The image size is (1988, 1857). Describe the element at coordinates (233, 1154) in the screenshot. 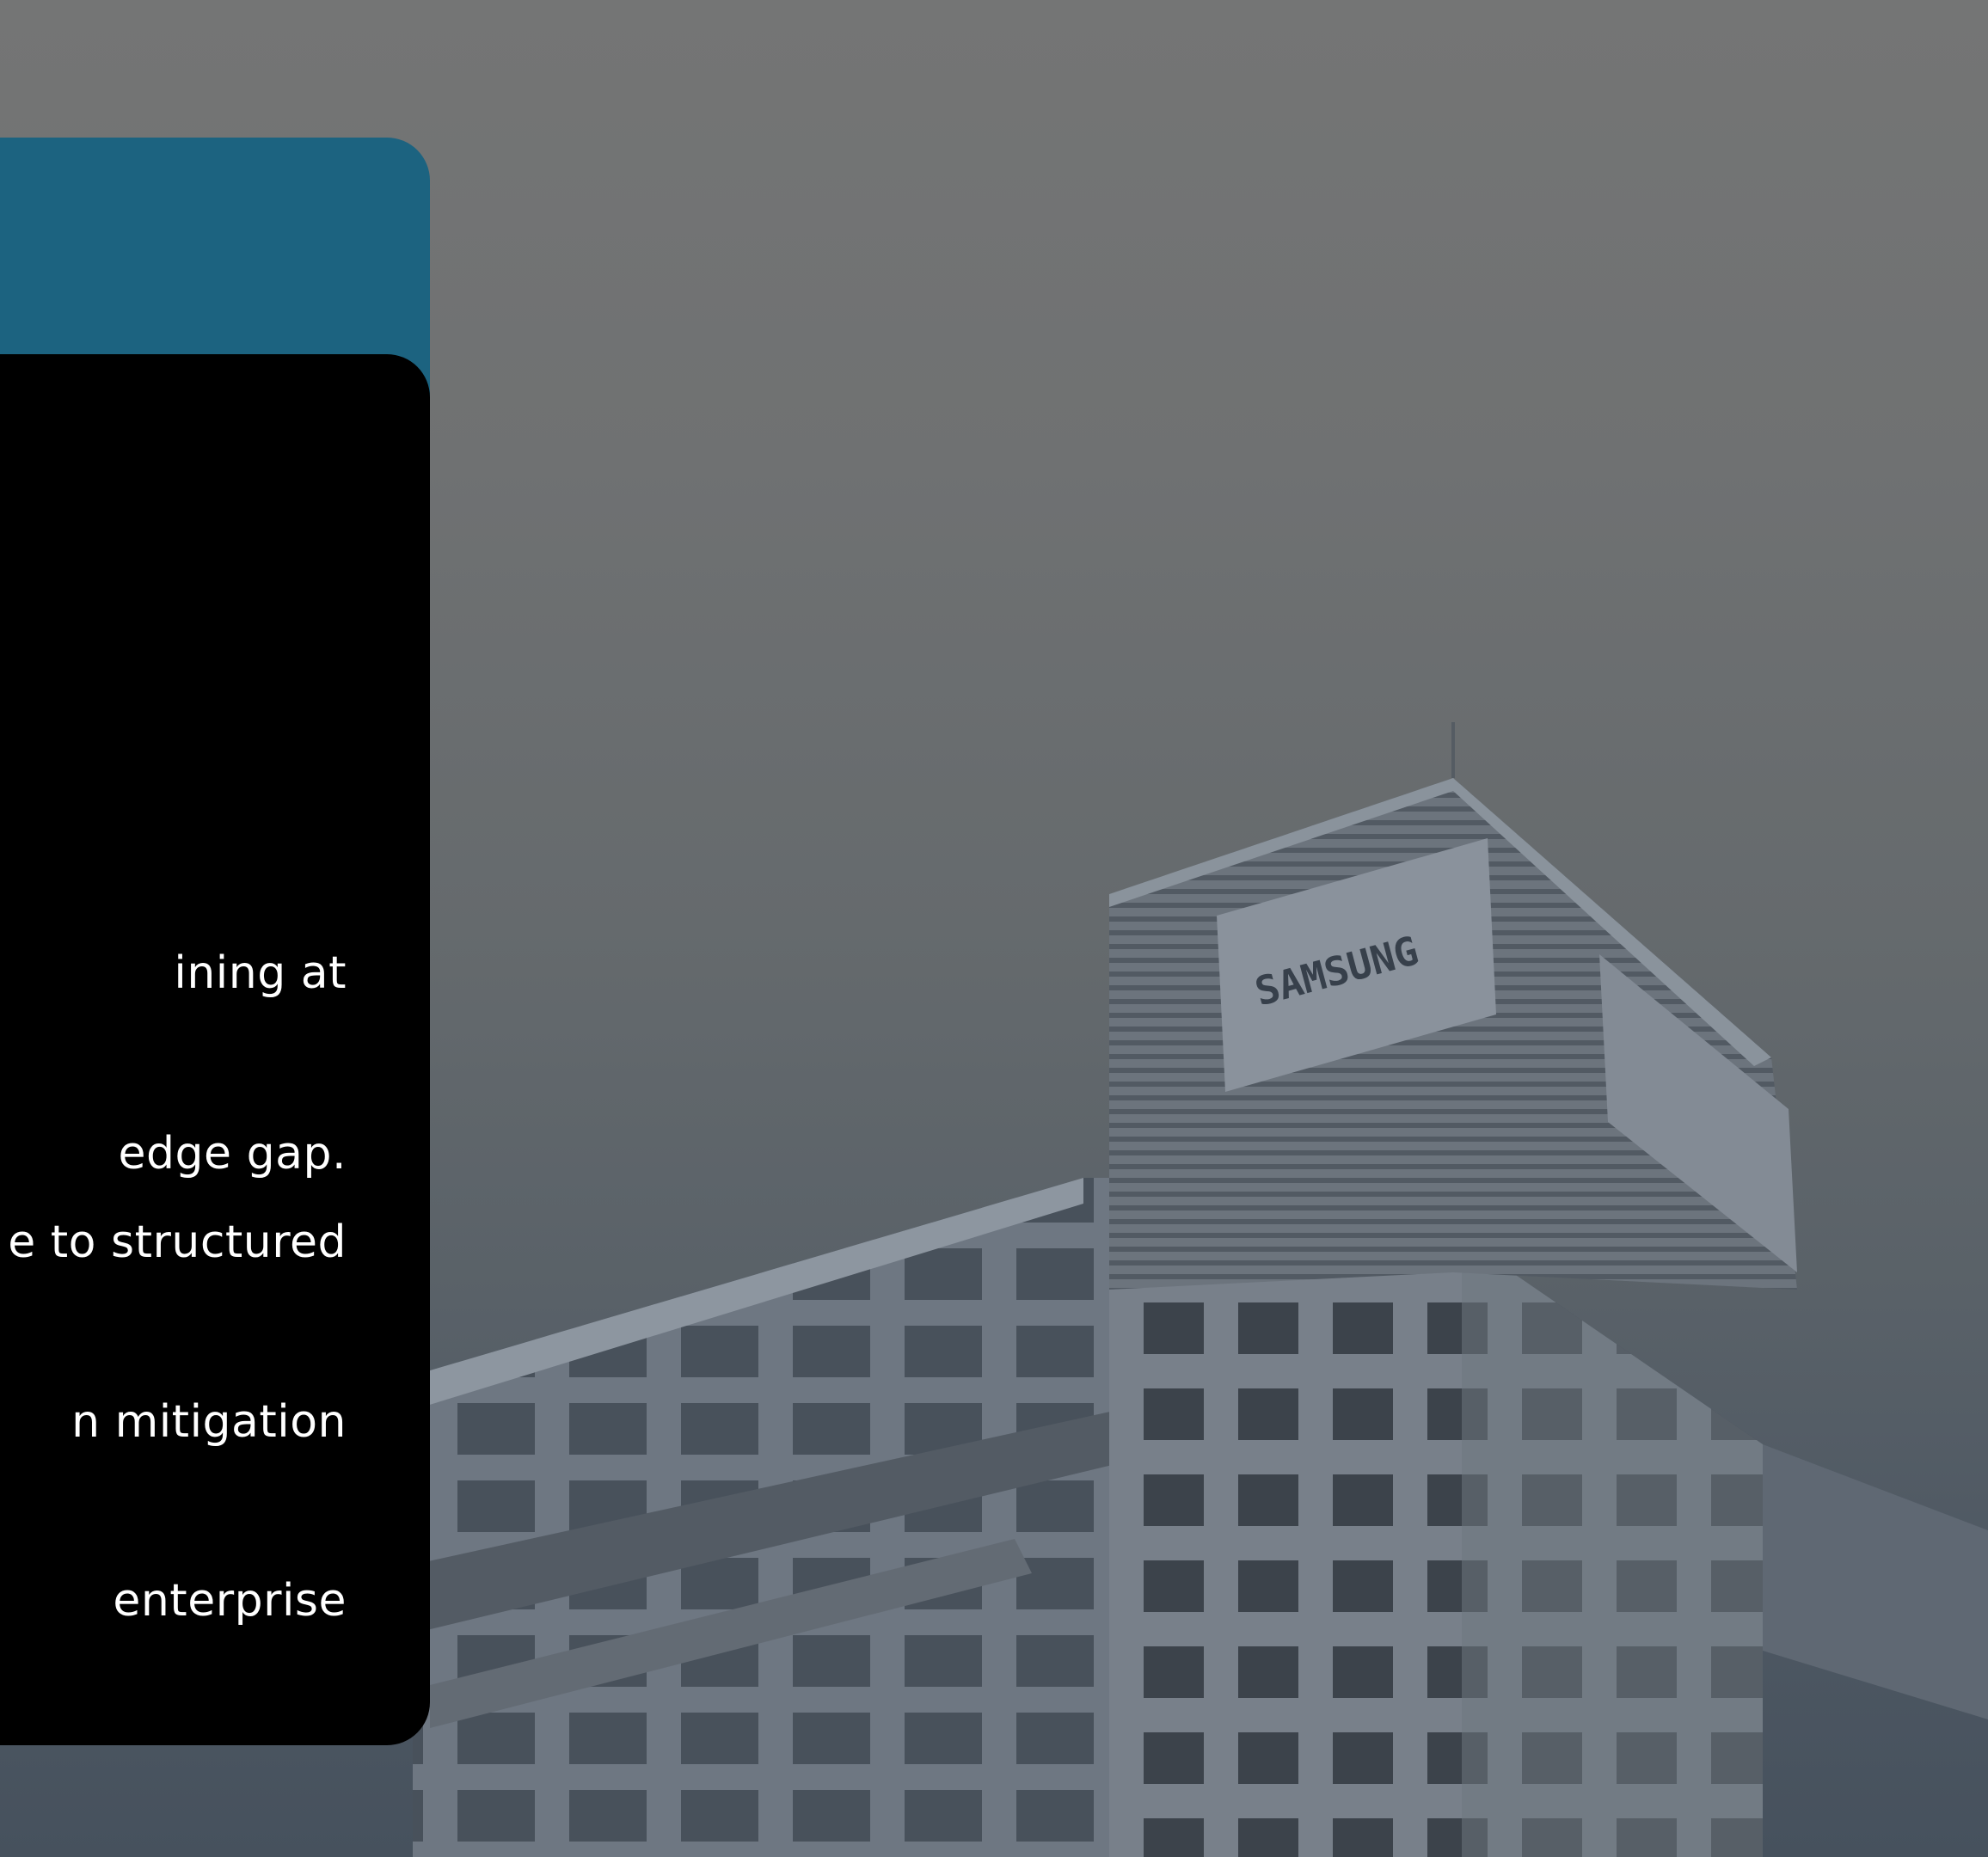

I see `card-text-line-2: edge gap.` at that location.